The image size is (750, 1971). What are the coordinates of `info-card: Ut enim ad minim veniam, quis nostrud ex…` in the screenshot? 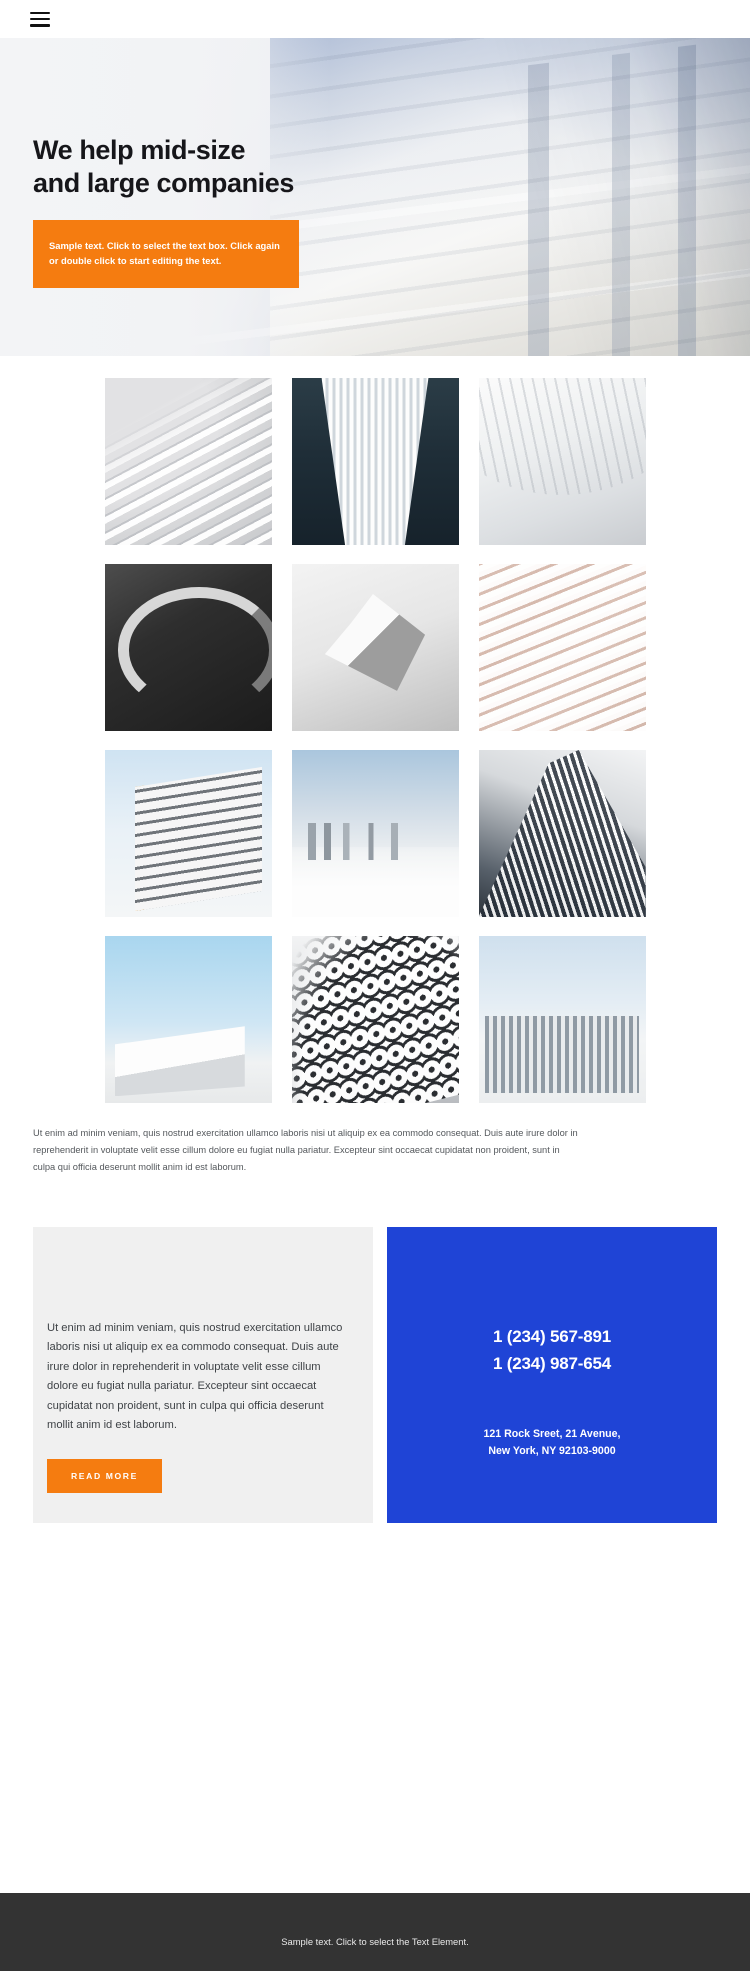 It's located at (203, 1375).